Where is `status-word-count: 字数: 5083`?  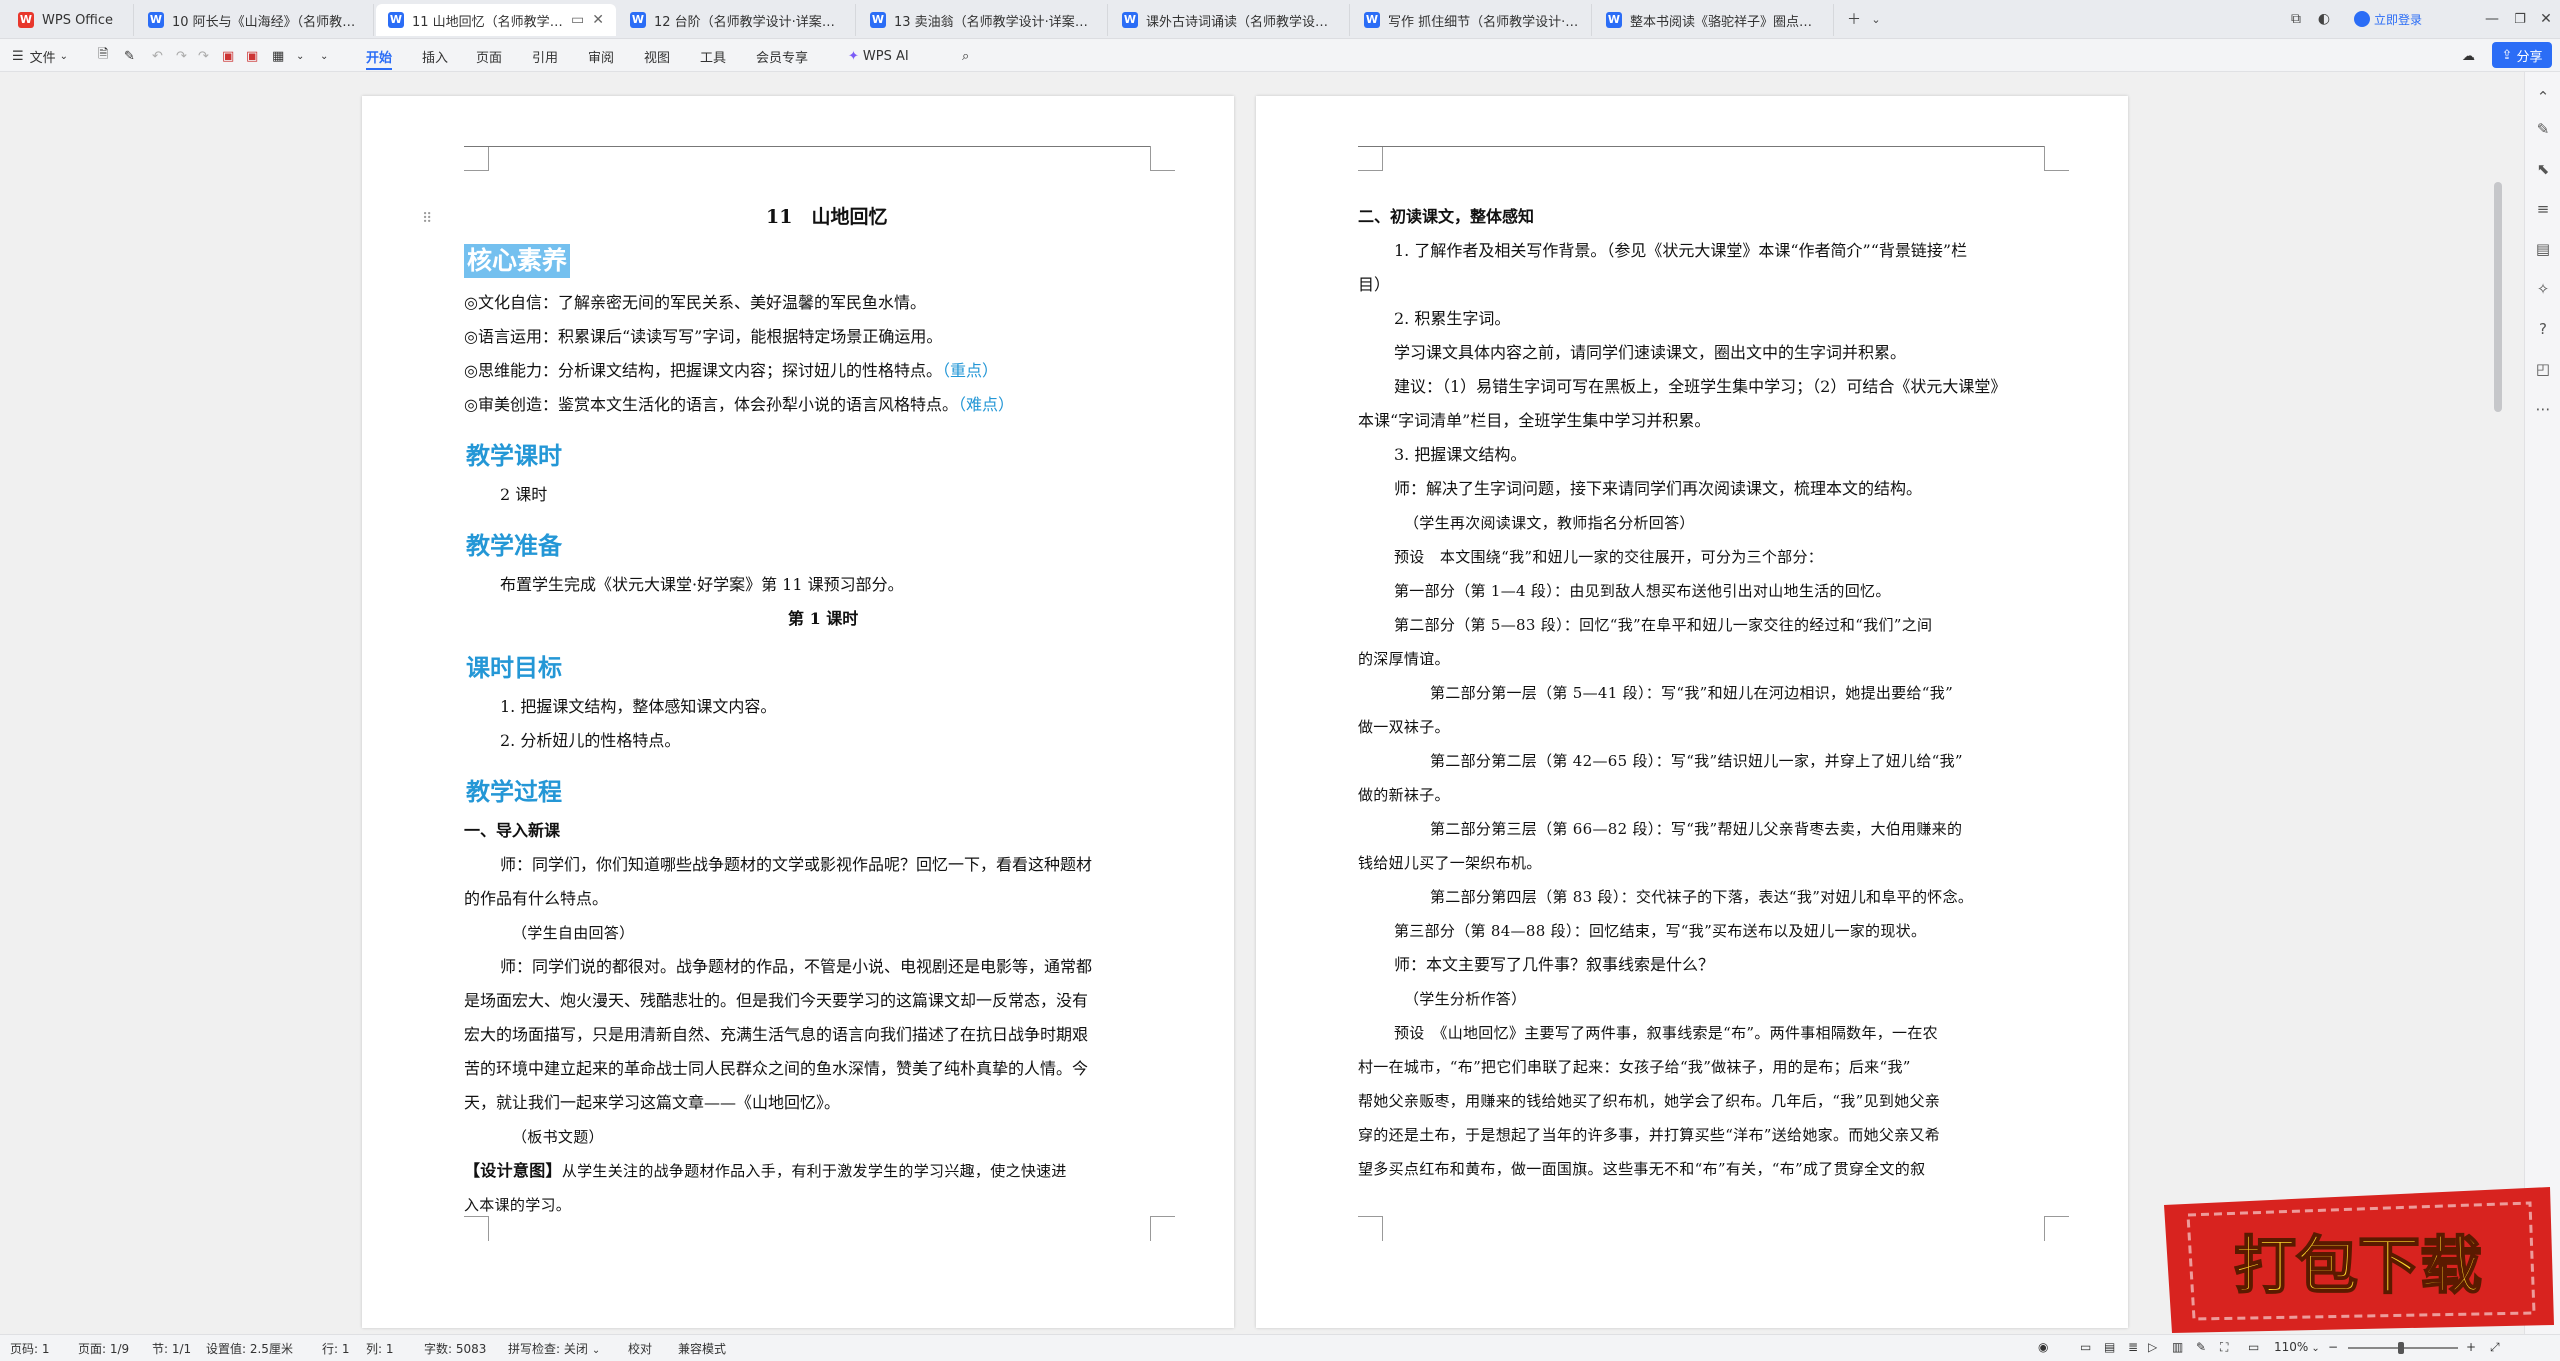 status-word-count: 字数: 5083 is located at coordinates (455, 1348).